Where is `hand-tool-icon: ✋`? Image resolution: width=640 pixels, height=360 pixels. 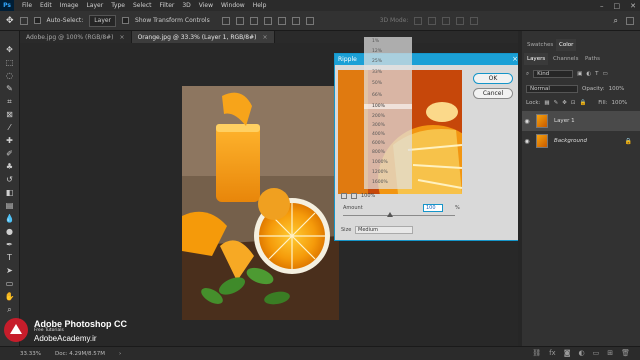 hand-tool-icon: ✋ is located at coordinates (9, 297).